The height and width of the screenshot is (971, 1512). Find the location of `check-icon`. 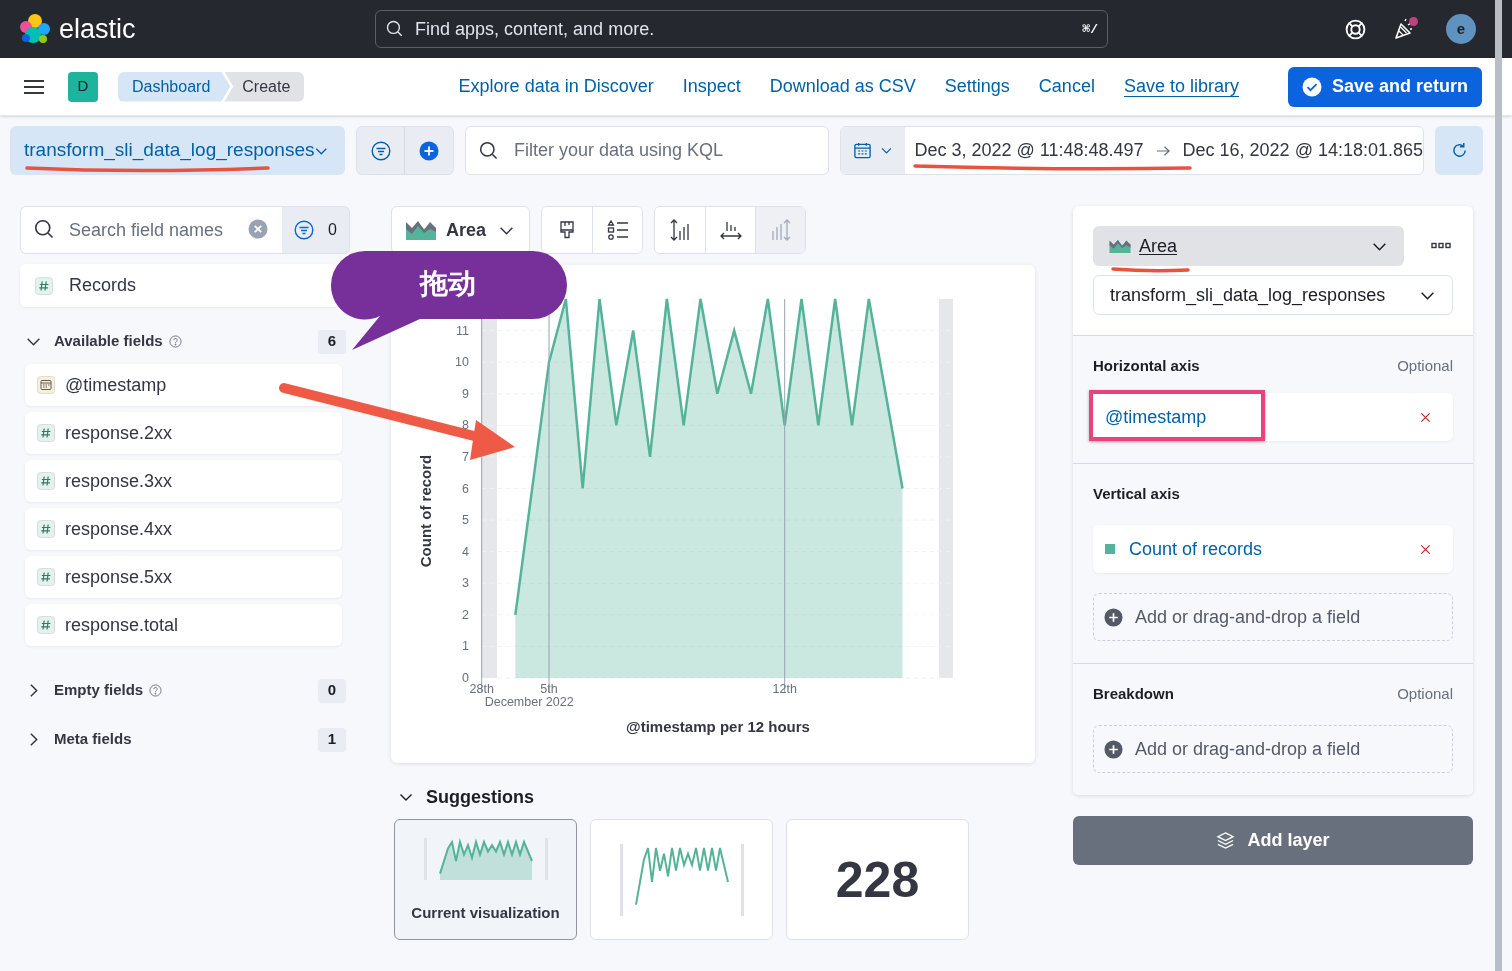

check-icon is located at coordinates (1311, 86).